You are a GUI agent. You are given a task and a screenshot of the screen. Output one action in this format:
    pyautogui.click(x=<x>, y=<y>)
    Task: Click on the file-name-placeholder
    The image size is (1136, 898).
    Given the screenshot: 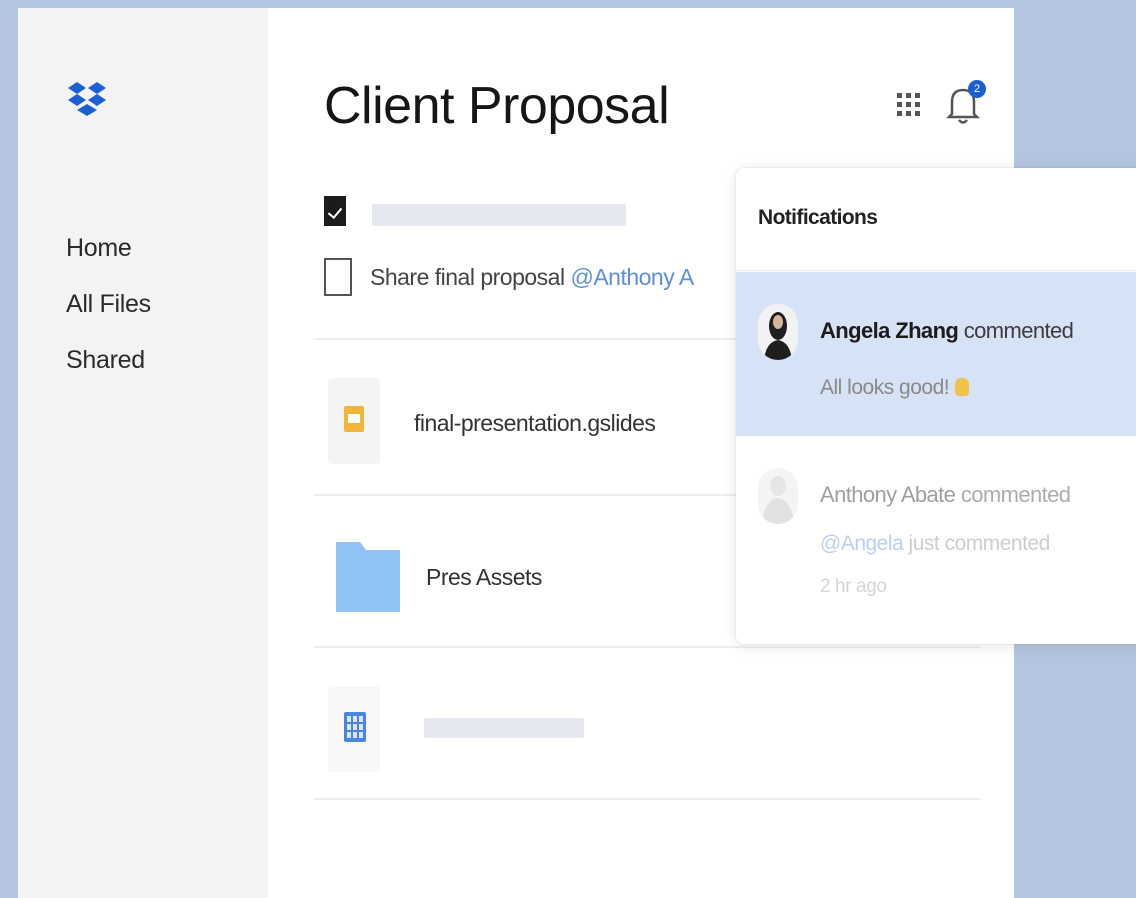 What is the action you would take?
    pyautogui.click(x=504, y=728)
    